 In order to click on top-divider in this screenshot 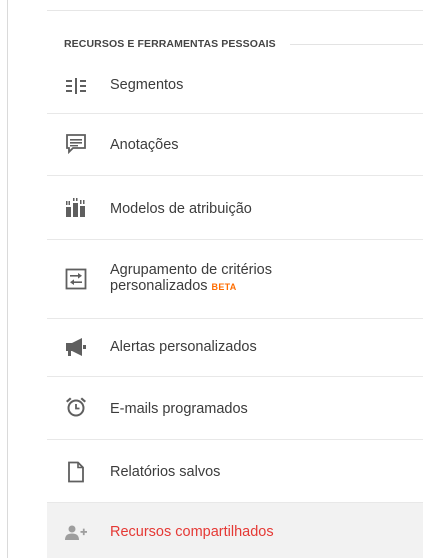, I will do `click(235, 10)`.